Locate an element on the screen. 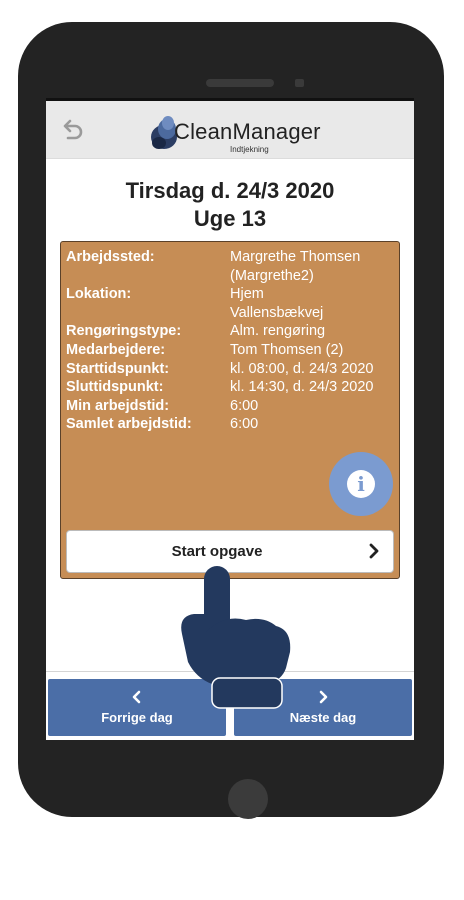 The image size is (464, 900). task-row-value: Hjem Vallensbækvej is located at coordinates (313, 303).